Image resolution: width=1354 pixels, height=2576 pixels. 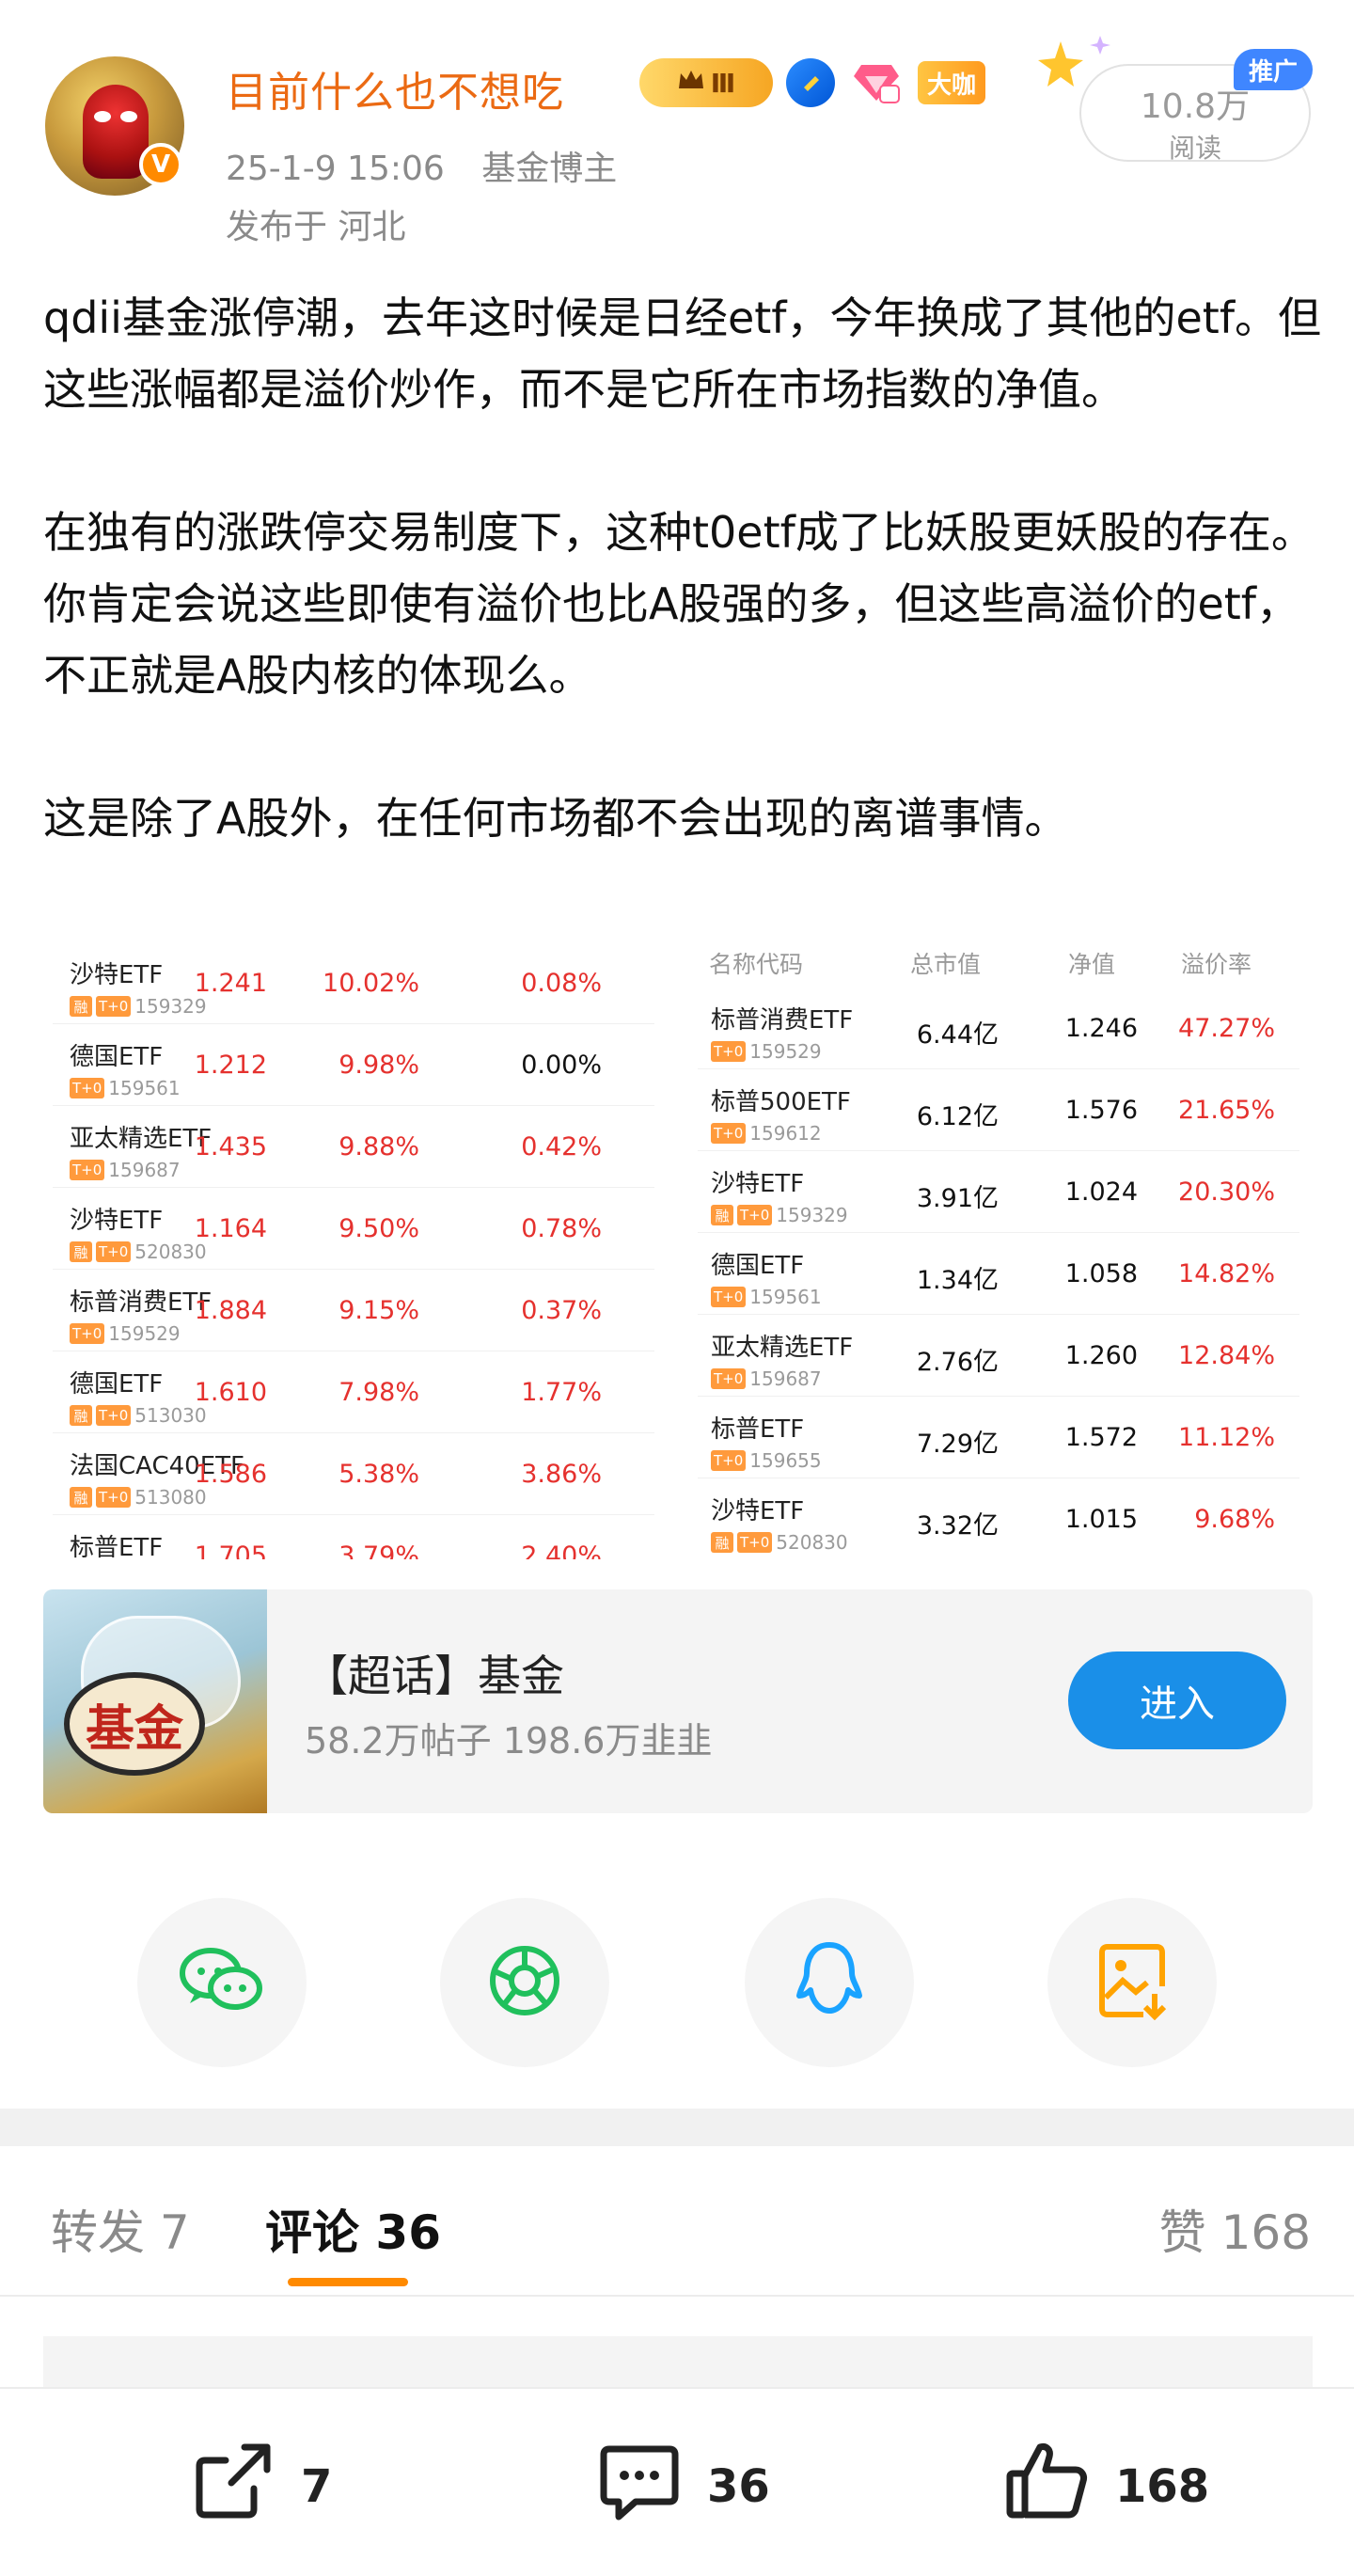 I want to click on crown-level-badge: Ⅲ, so click(x=706, y=82).